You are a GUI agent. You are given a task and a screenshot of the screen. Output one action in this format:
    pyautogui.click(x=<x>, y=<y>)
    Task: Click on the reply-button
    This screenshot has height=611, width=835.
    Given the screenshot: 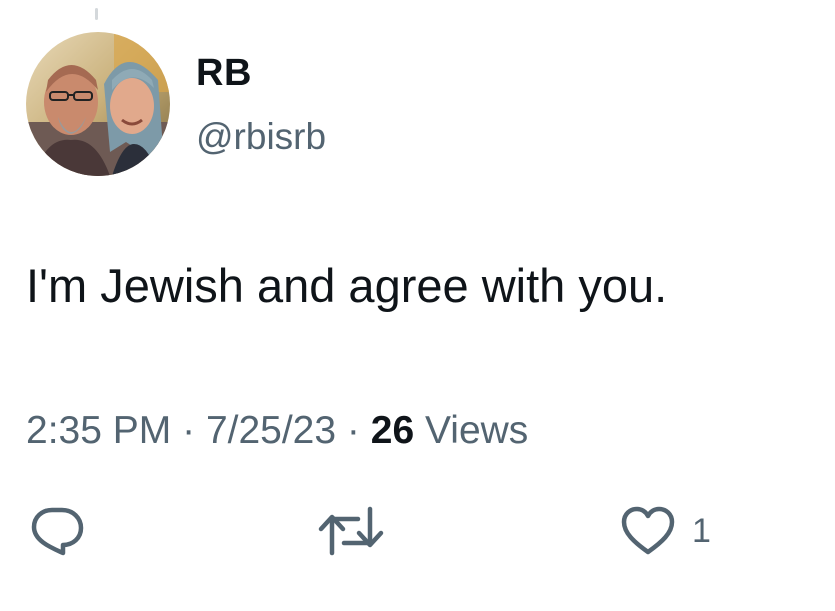 What is the action you would take?
    pyautogui.click(x=57, y=531)
    